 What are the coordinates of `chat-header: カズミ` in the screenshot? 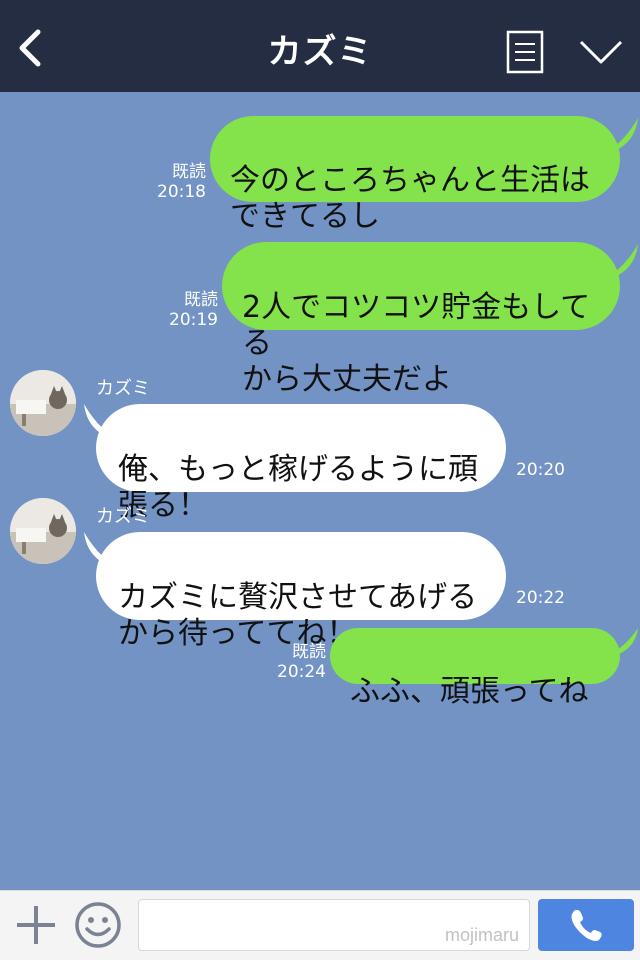 It's located at (320, 46).